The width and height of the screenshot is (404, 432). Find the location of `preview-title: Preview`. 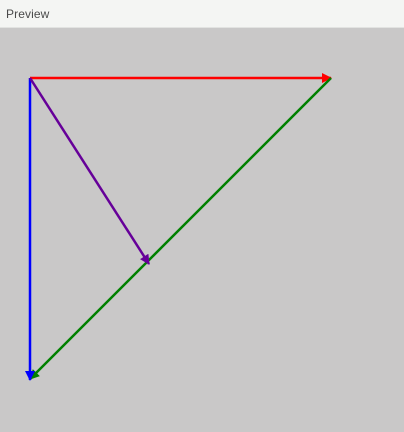

preview-title: Preview is located at coordinates (28, 13).